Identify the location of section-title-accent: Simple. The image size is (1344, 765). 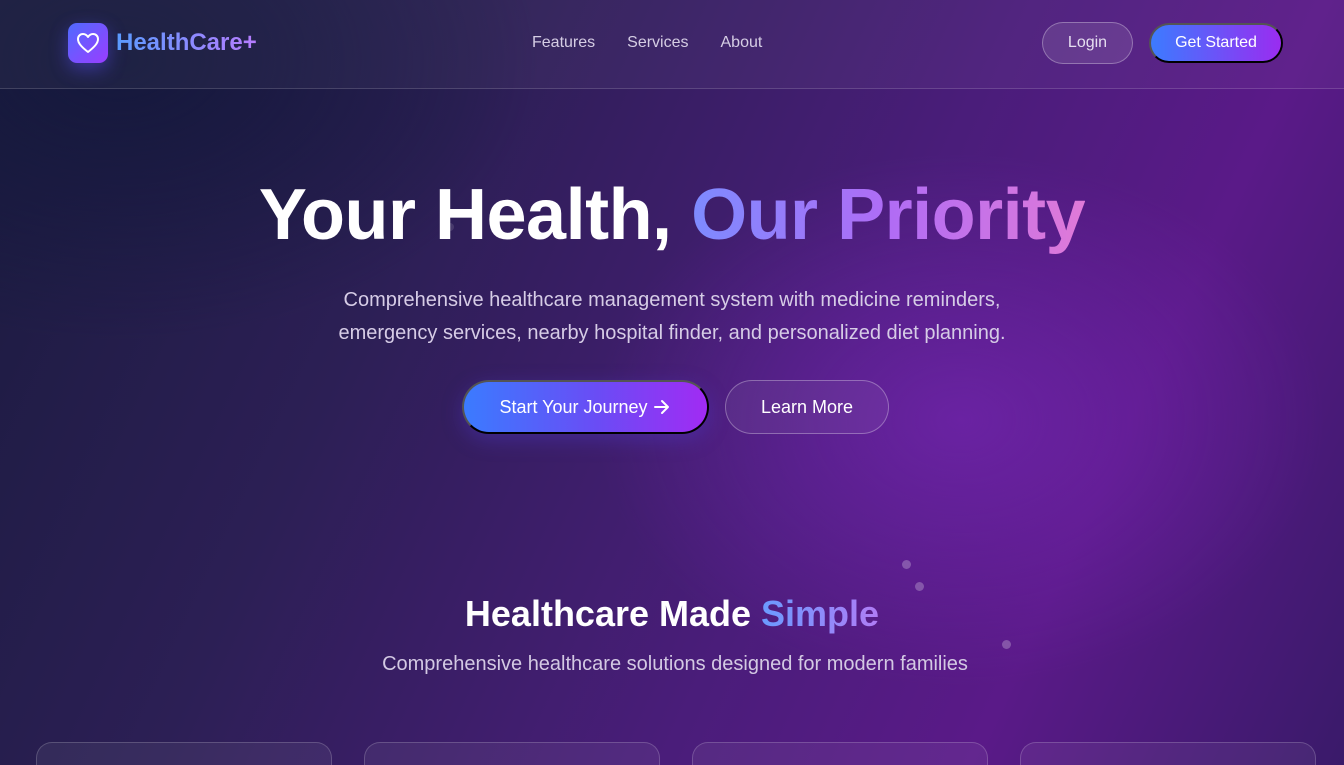
(820, 613).